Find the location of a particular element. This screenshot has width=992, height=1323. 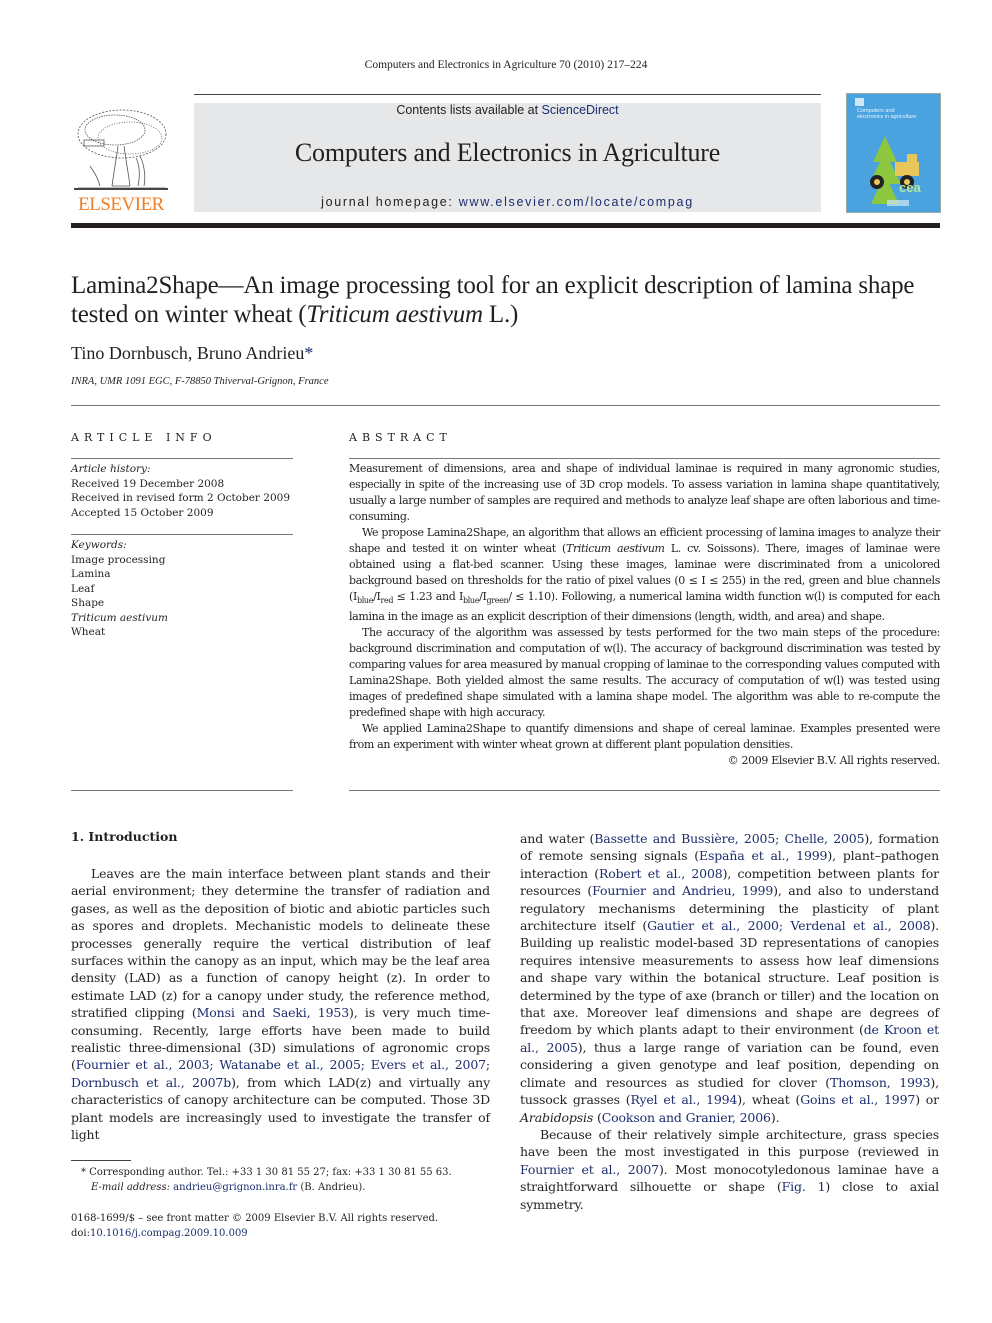

history-label: Article history: is located at coordinates (111, 469).